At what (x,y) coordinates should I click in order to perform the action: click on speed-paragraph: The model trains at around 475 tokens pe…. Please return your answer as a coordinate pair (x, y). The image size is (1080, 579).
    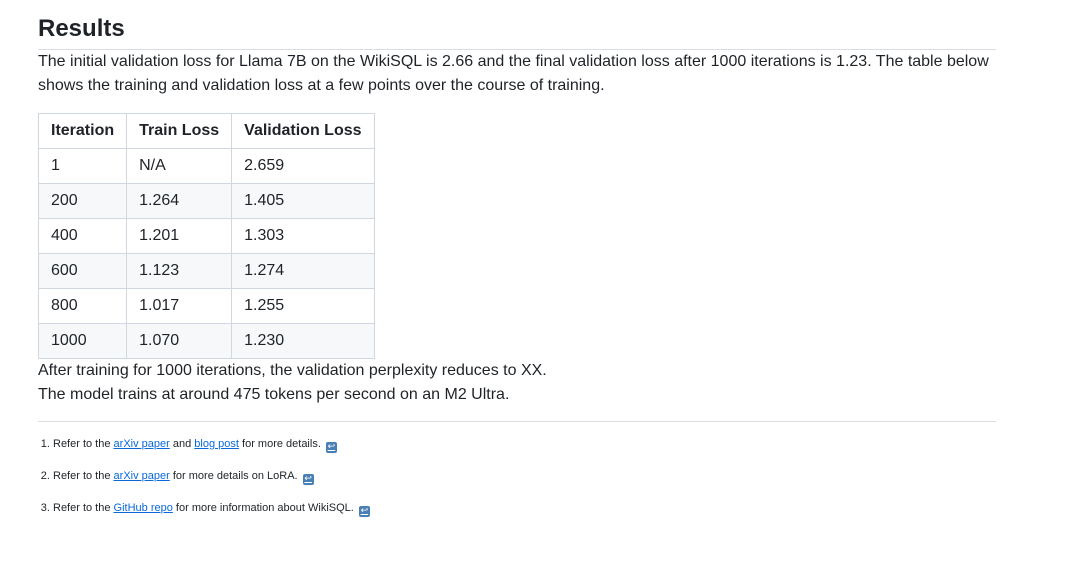
    Looking at the image, I should click on (274, 394).